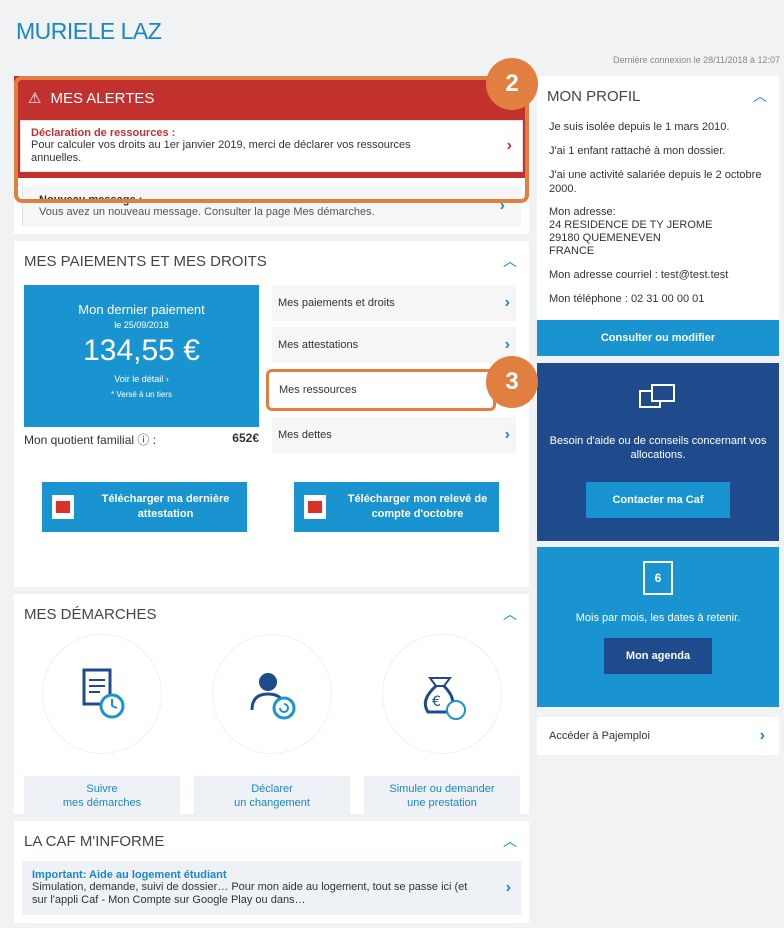  I want to click on quotient-familial: Mon quotient familial ⓘ : 652€, so click(141, 439).